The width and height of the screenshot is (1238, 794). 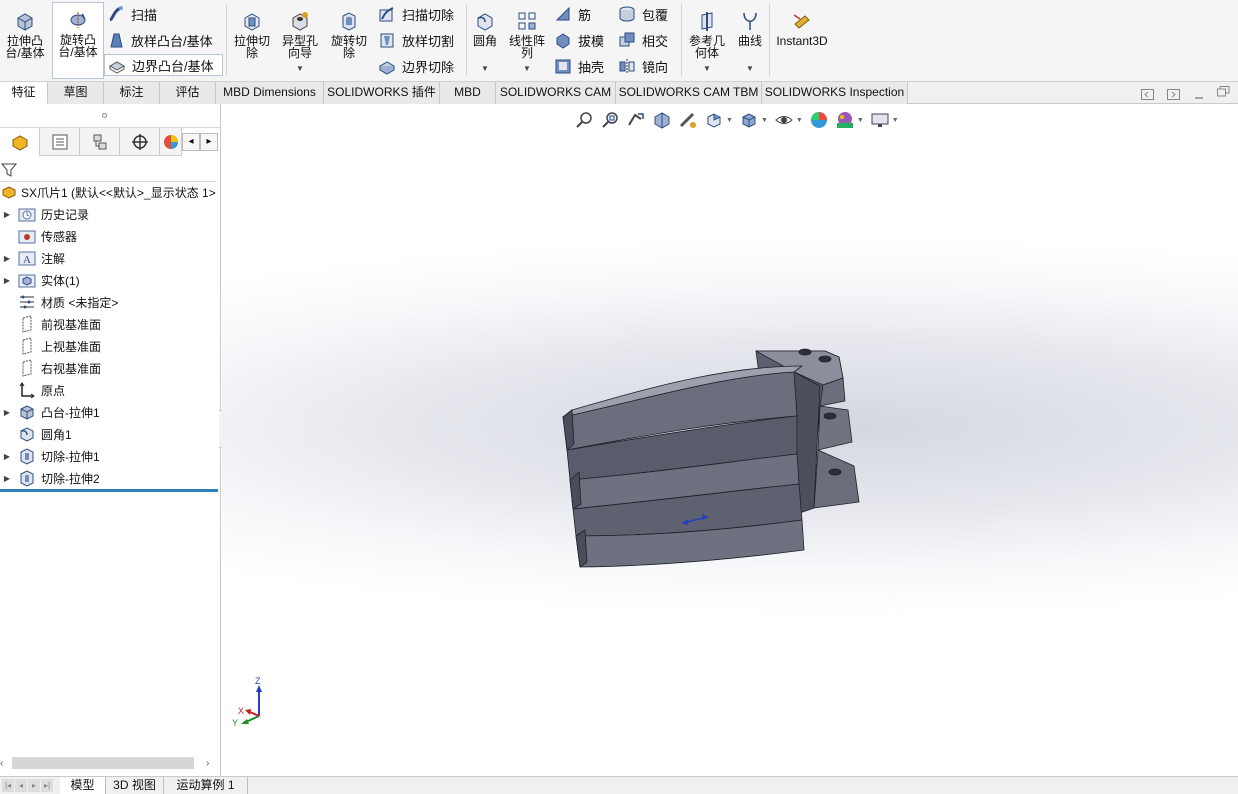 What do you see at coordinates (769, 40) in the screenshot?
I see `ribbon-separator` at bounding box center [769, 40].